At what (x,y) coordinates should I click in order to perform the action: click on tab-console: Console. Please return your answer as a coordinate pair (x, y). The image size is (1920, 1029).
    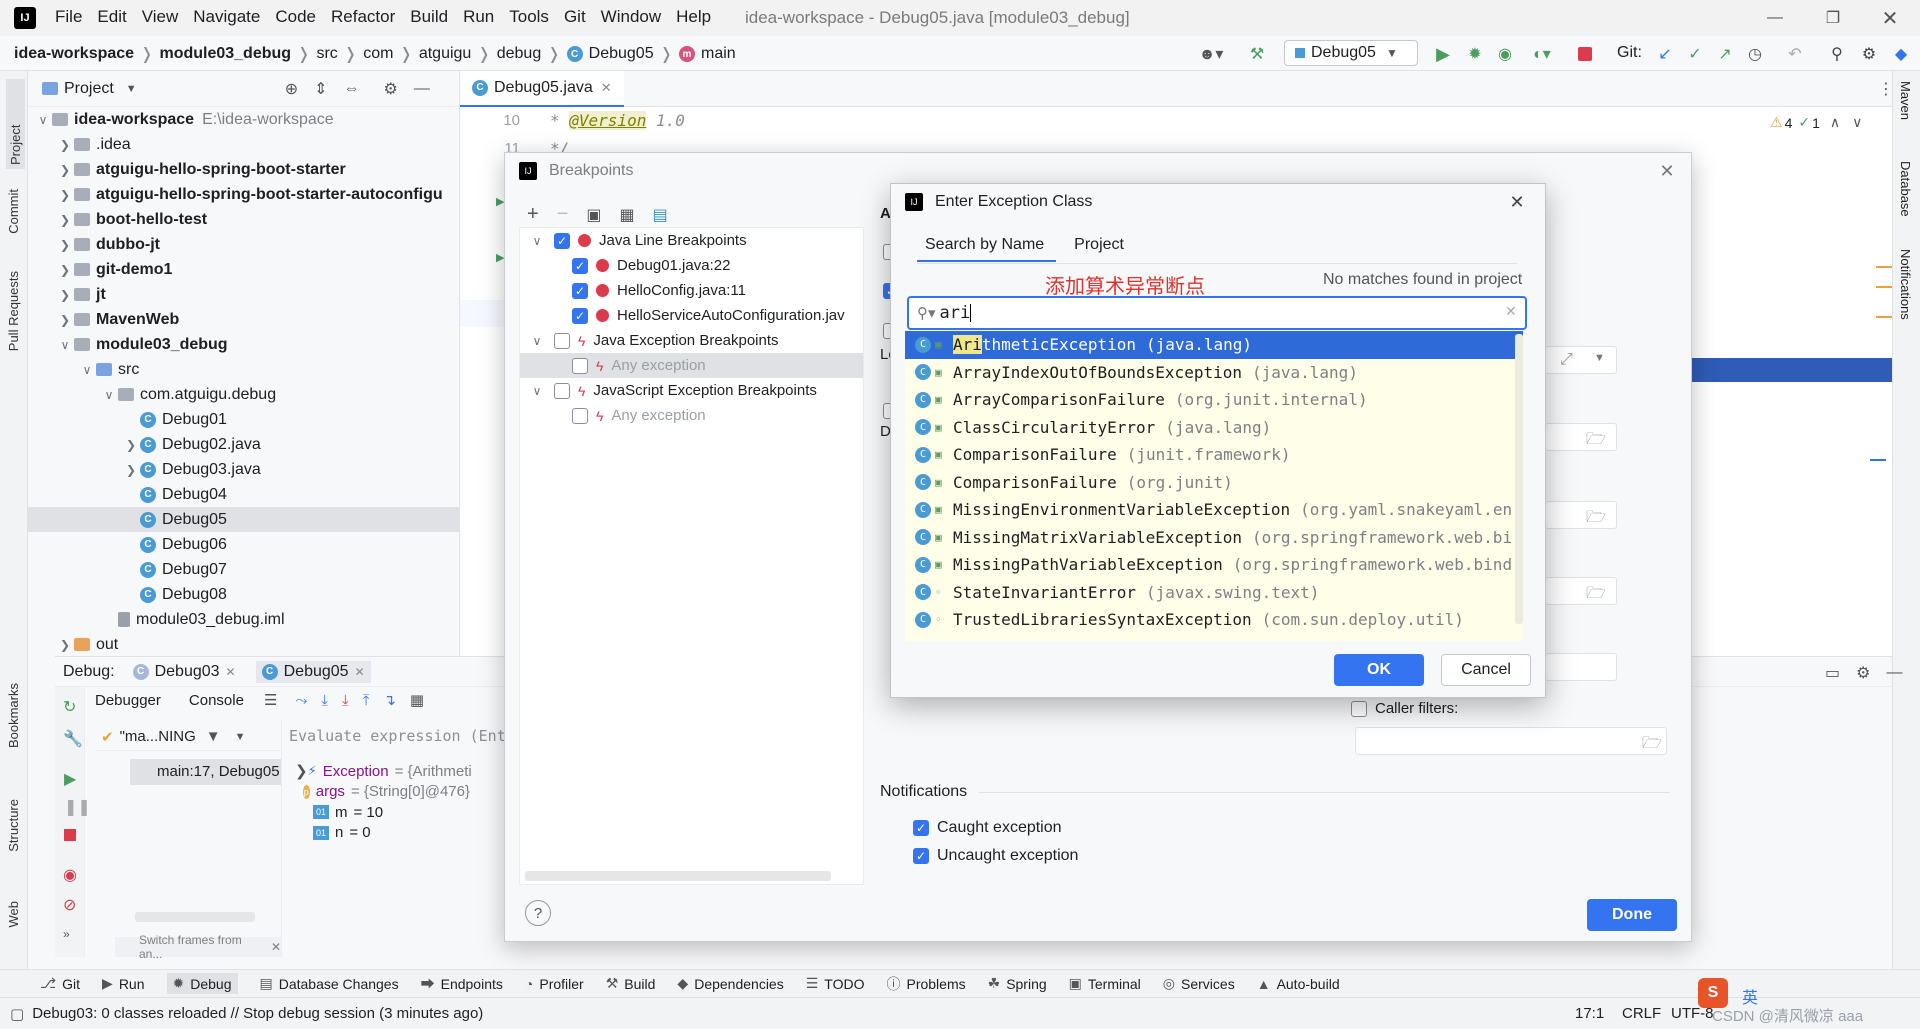
    Looking at the image, I should click on (216, 700).